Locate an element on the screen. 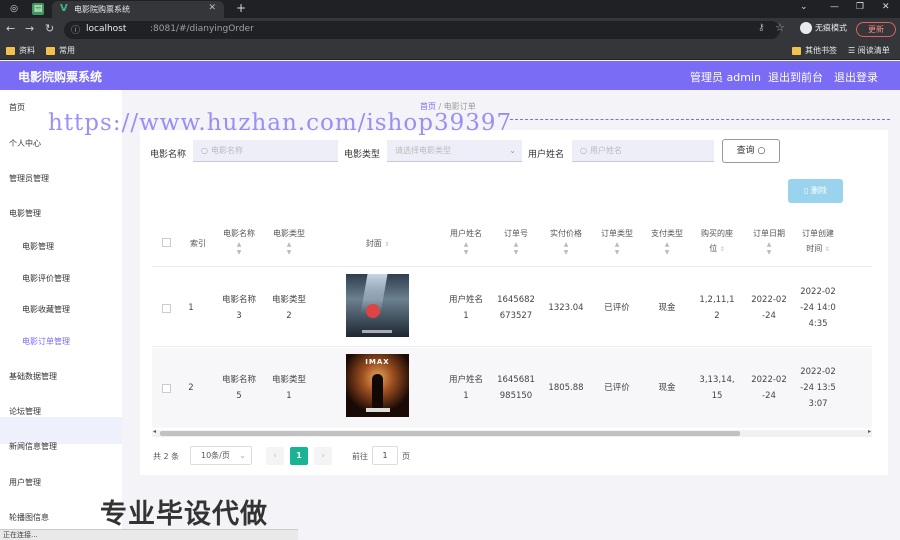  col-movie-type: 电影类型 ▲ ▼ is located at coordinates (289, 241).